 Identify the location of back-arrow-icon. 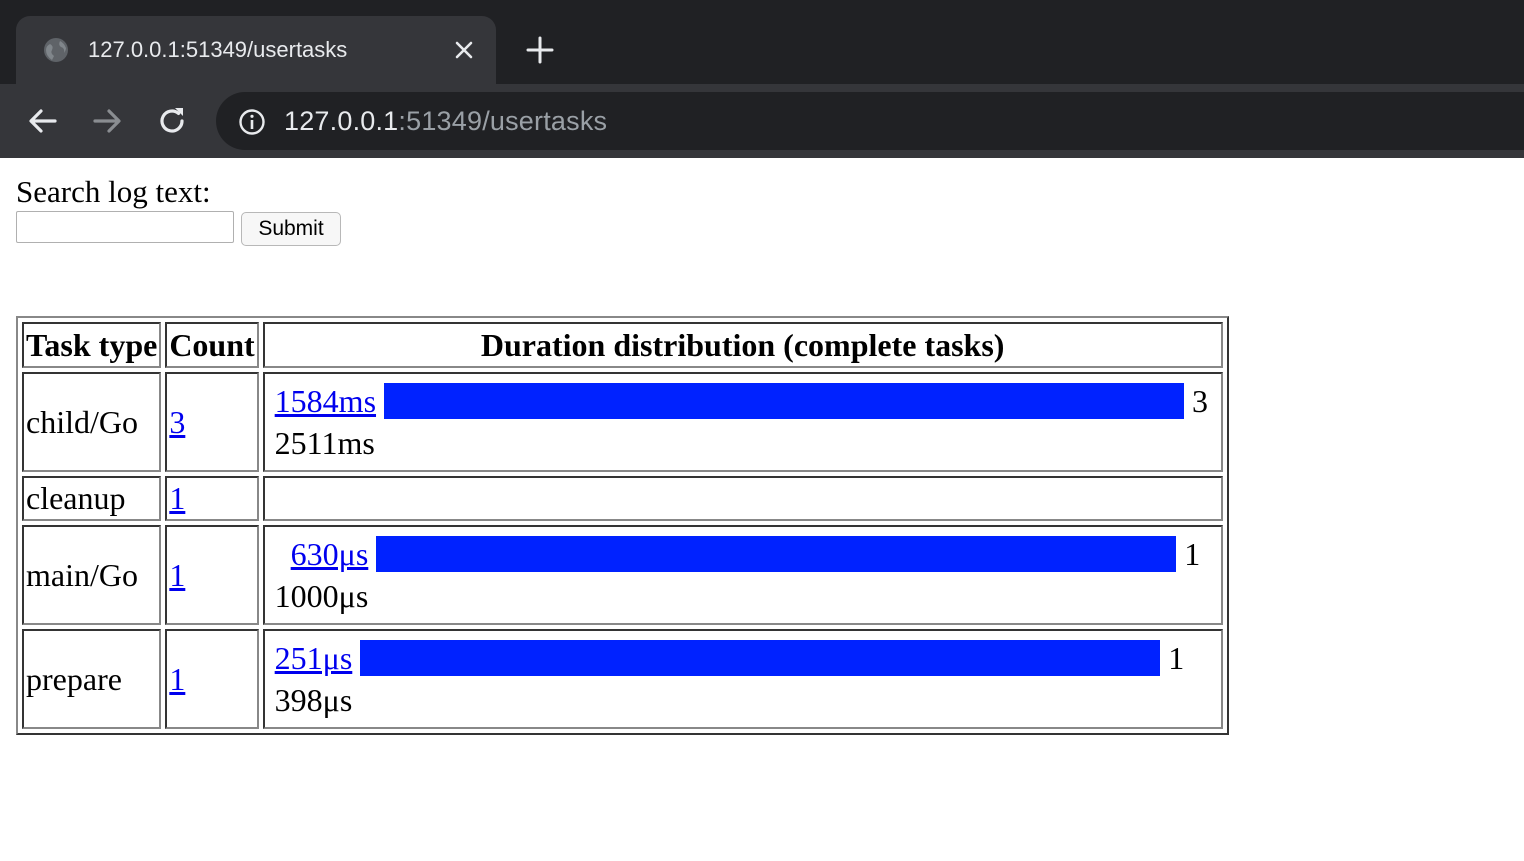
(43, 121).